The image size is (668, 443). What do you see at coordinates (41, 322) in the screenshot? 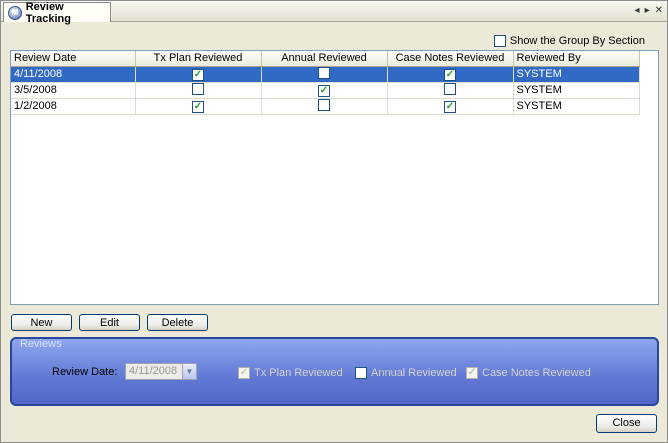
I see `new-button: New` at bounding box center [41, 322].